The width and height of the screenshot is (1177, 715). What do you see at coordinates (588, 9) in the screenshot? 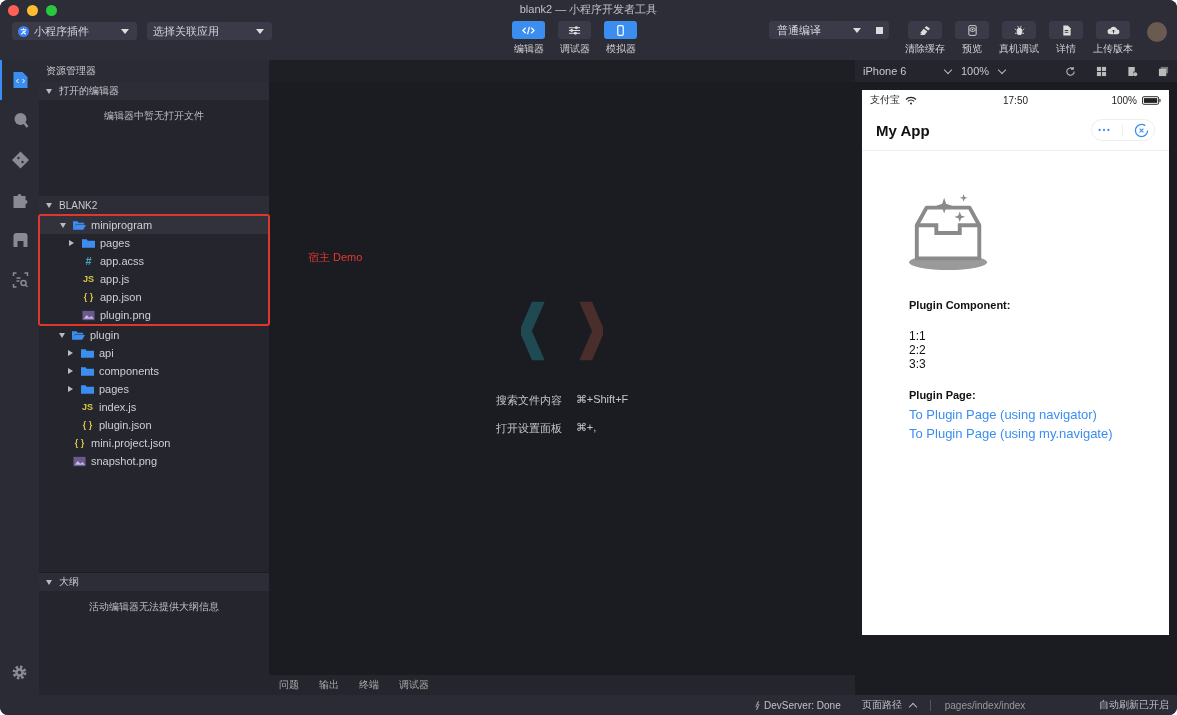
I see `window-title: blank2 — 小程序开发者工具` at bounding box center [588, 9].